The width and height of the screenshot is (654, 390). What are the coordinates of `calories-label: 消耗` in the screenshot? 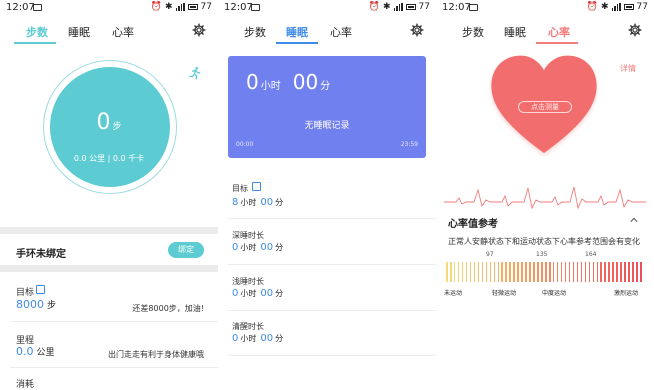 It's located at (25, 385).